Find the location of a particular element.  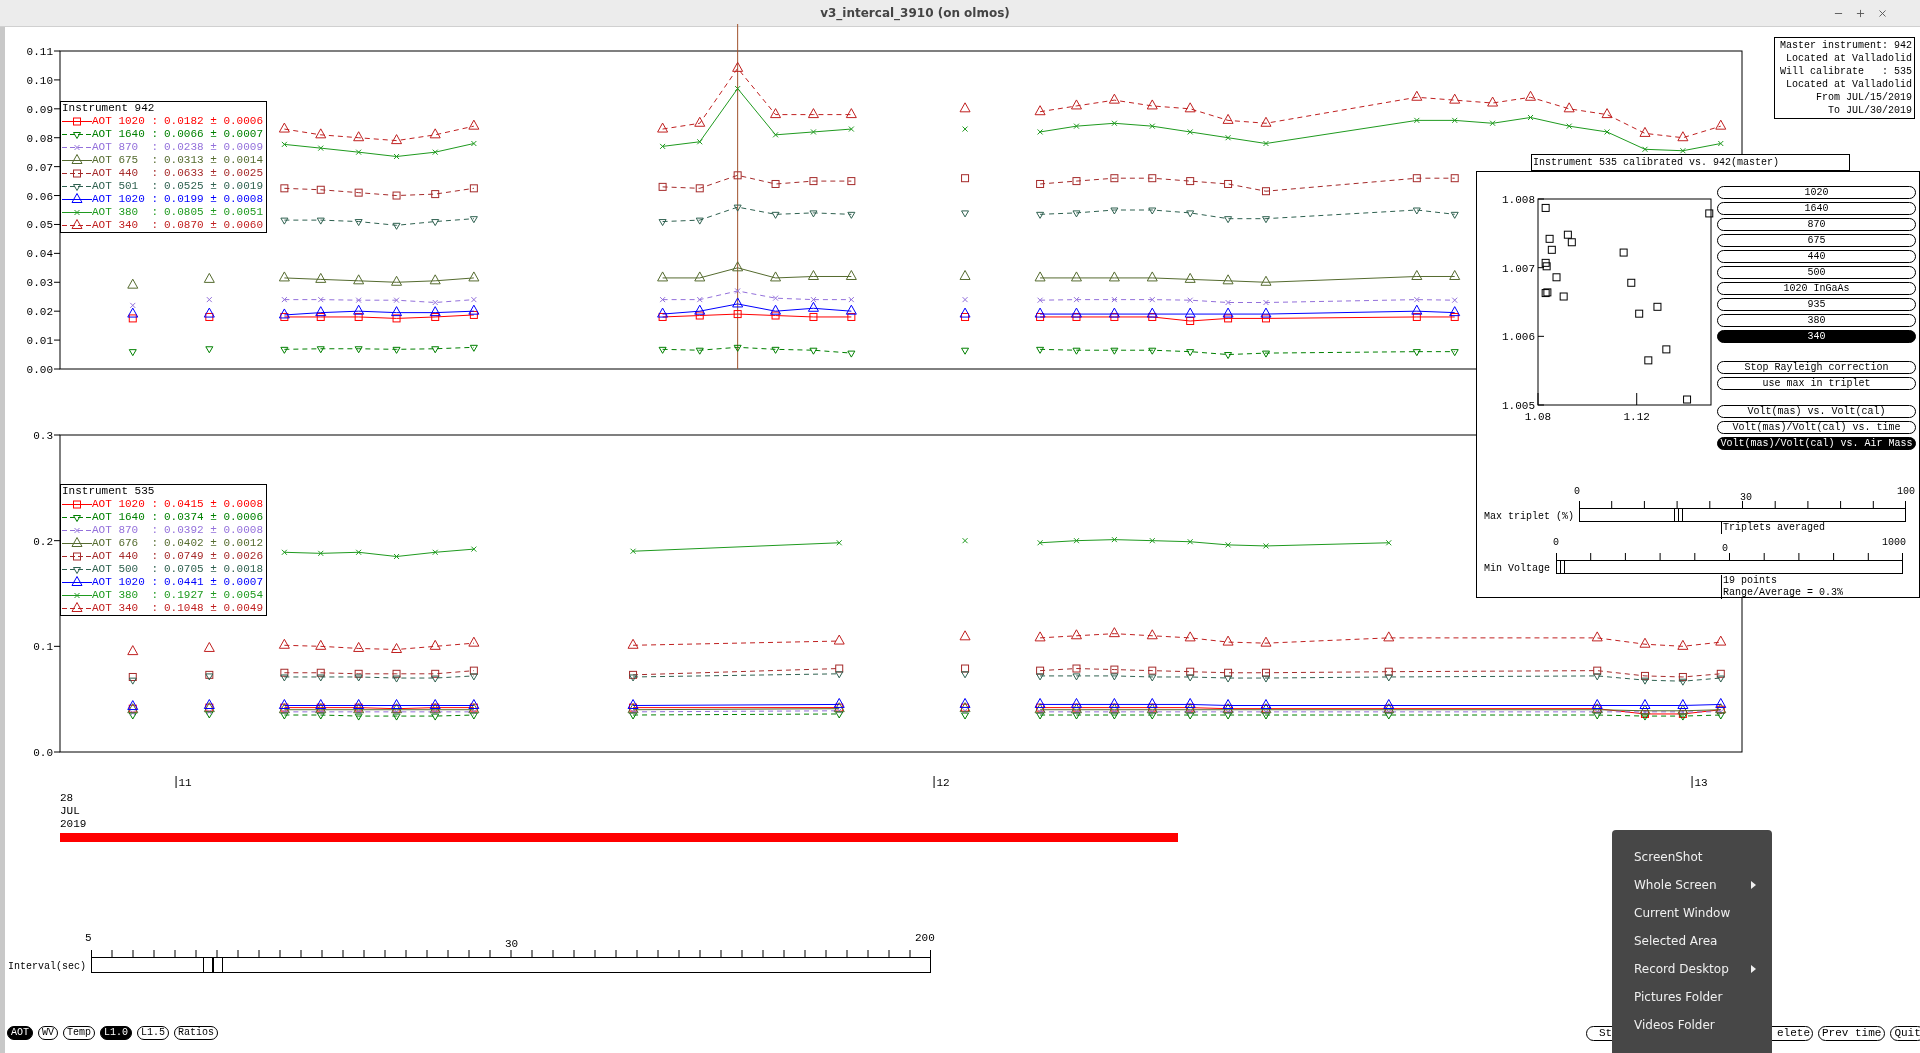

legend-value: 0.1048 ± 0.0049 is located at coordinates (214, 608).